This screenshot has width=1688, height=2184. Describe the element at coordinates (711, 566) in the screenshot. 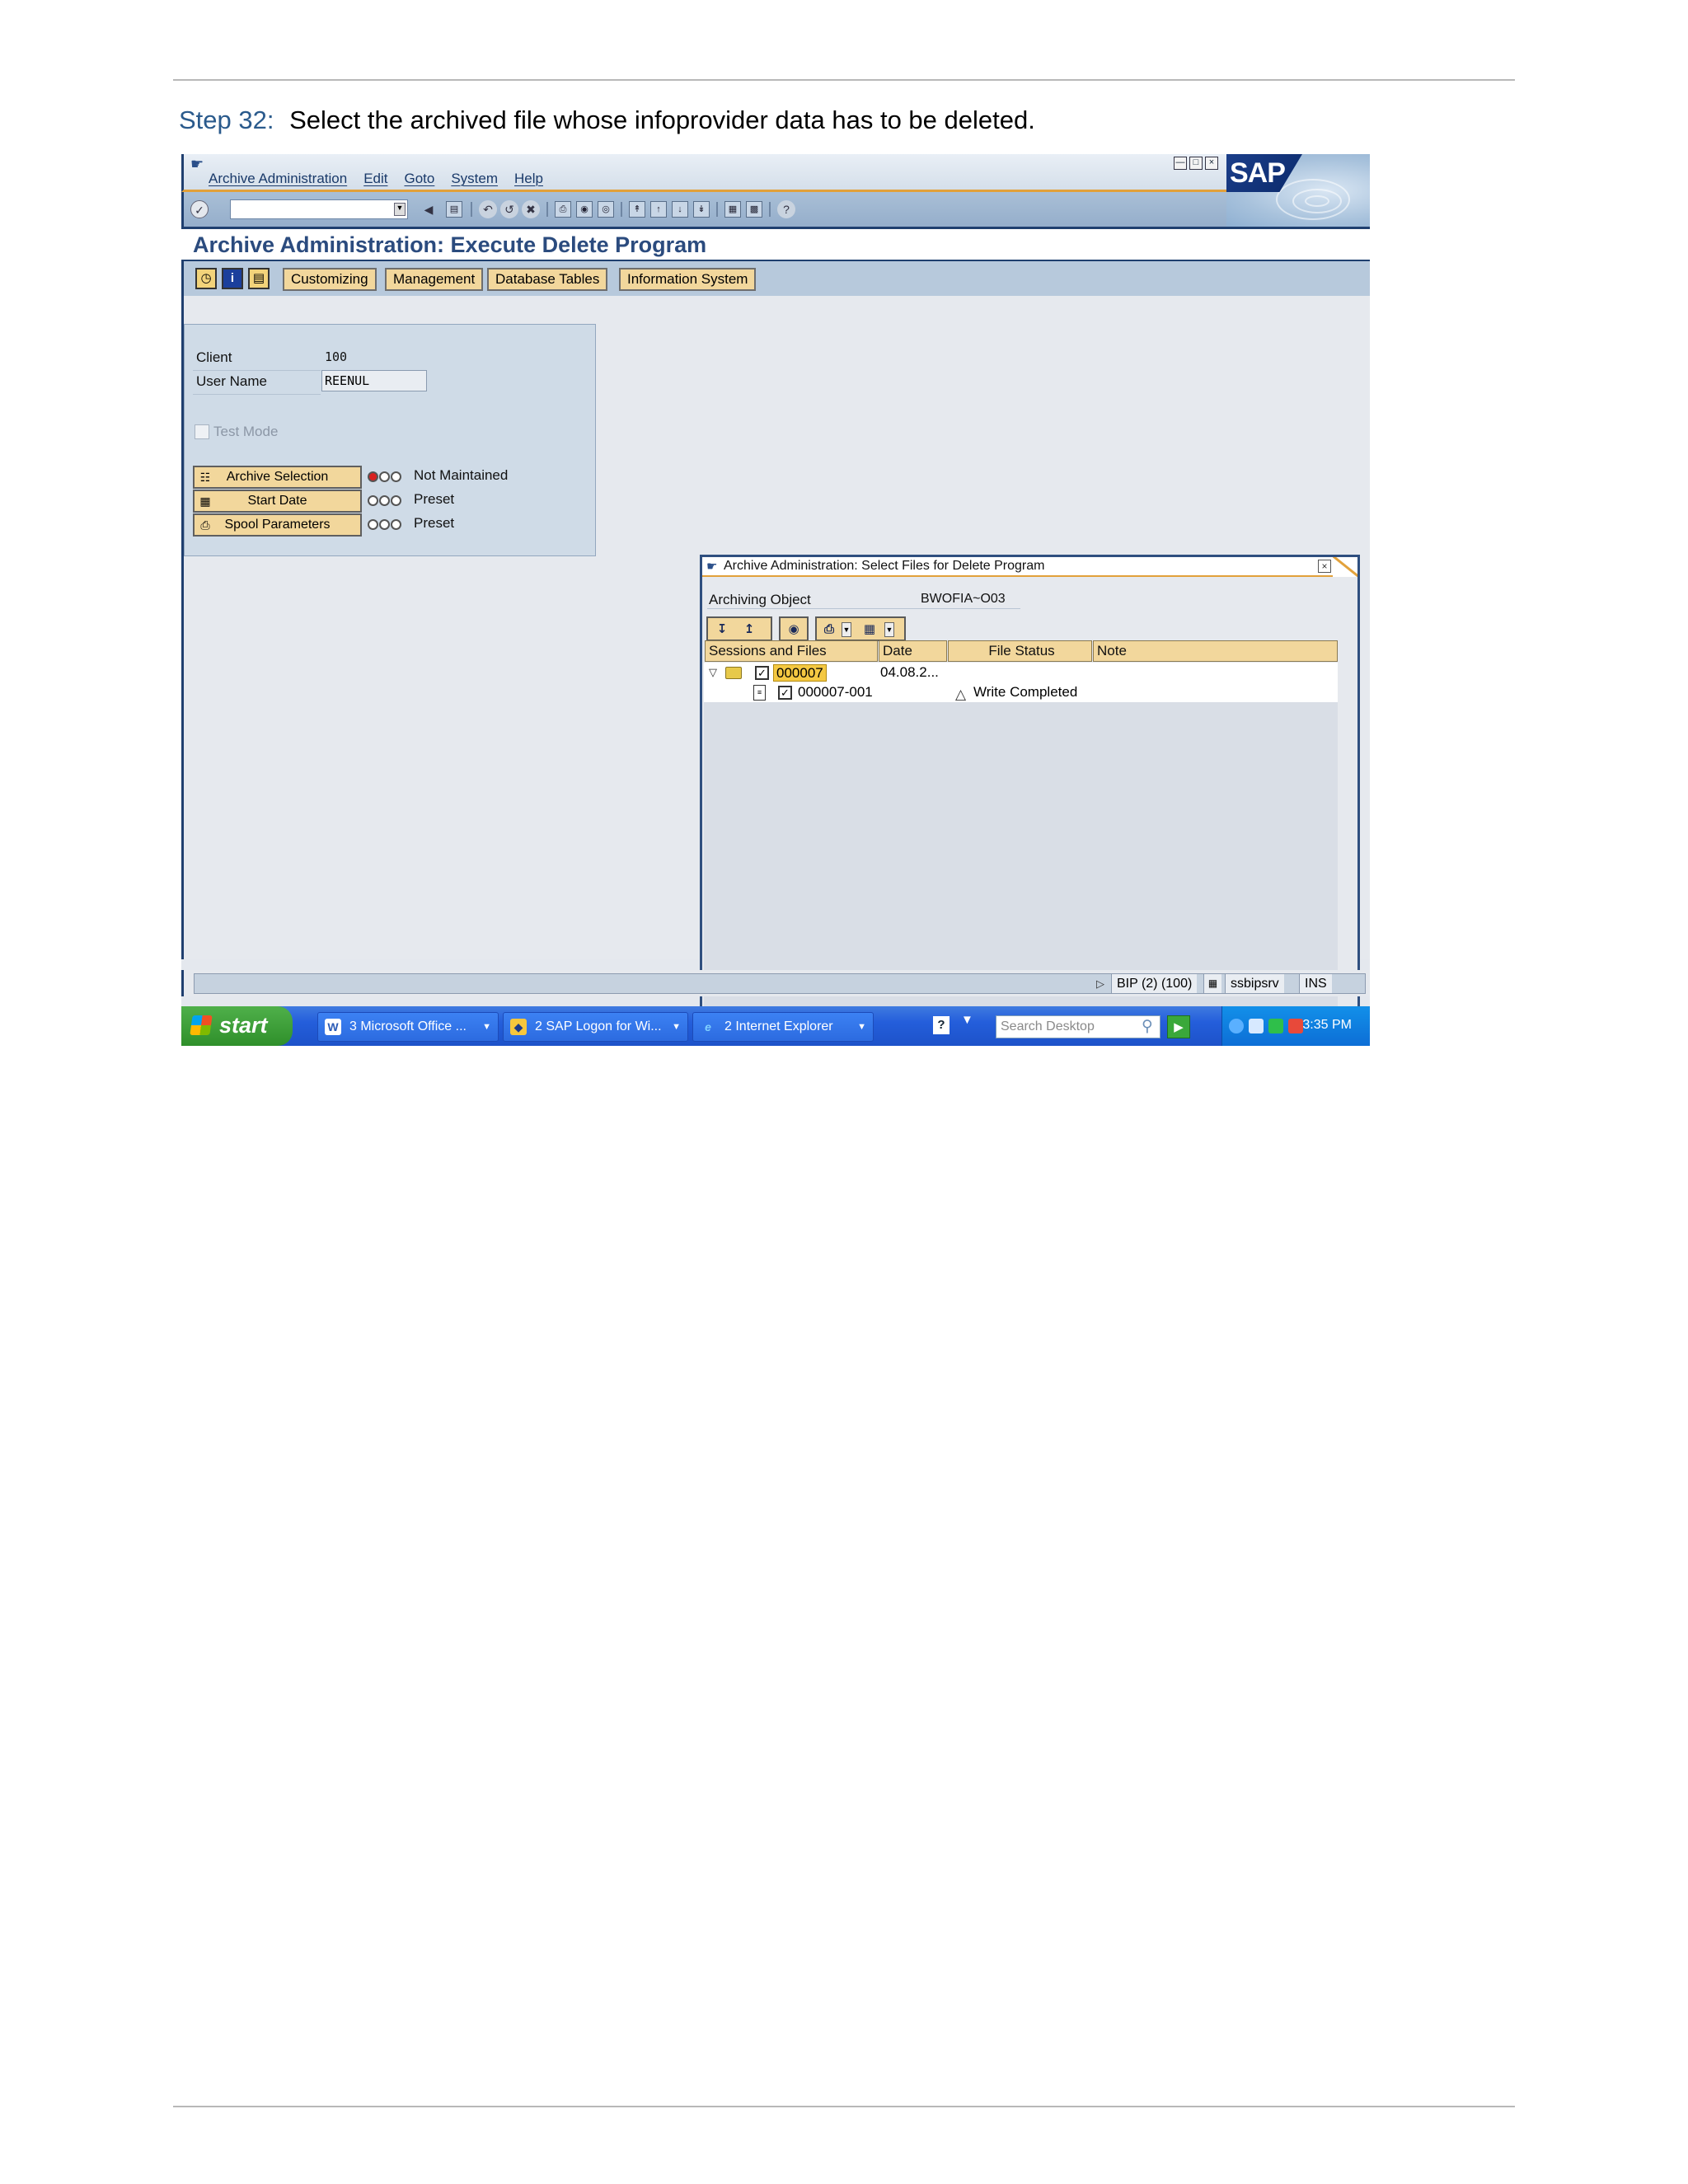

I see `dialog-menu-icon: ☛` at that location.